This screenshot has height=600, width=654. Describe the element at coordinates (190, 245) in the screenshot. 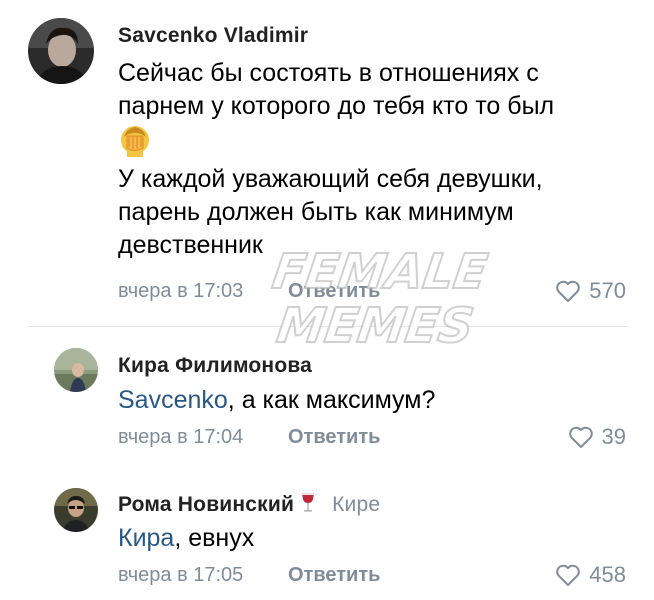

I see `comment-text-line: девственник` at that location.